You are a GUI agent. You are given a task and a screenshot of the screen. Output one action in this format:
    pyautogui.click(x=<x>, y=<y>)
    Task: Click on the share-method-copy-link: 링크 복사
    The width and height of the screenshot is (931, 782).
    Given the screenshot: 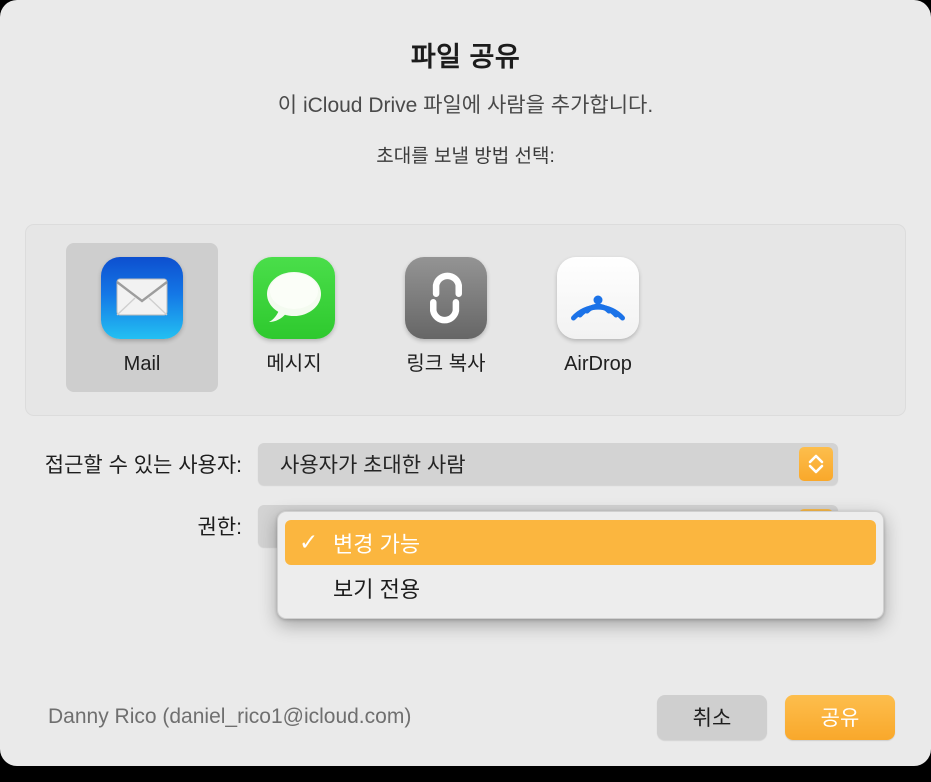 What is the action you would take?
    pyautogui.click(x=446, y=317)
    